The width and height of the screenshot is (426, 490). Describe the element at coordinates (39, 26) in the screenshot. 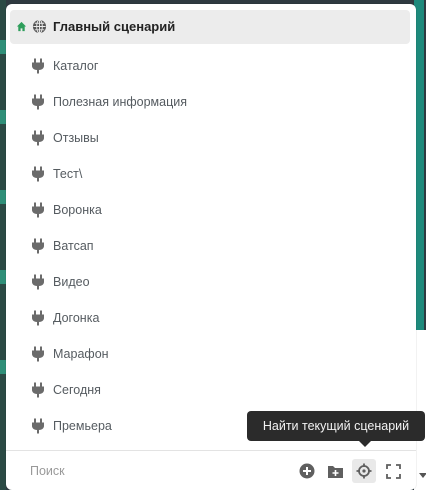

I see `globe-icon` at that location.